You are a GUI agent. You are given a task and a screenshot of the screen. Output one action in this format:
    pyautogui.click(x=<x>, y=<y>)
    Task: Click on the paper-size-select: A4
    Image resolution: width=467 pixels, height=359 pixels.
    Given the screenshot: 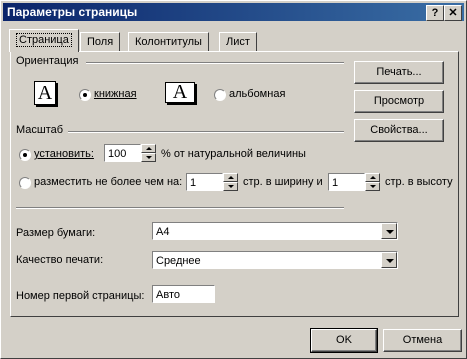 What is the action you would take?
    pyautogui.click(x=275, y=231)
    